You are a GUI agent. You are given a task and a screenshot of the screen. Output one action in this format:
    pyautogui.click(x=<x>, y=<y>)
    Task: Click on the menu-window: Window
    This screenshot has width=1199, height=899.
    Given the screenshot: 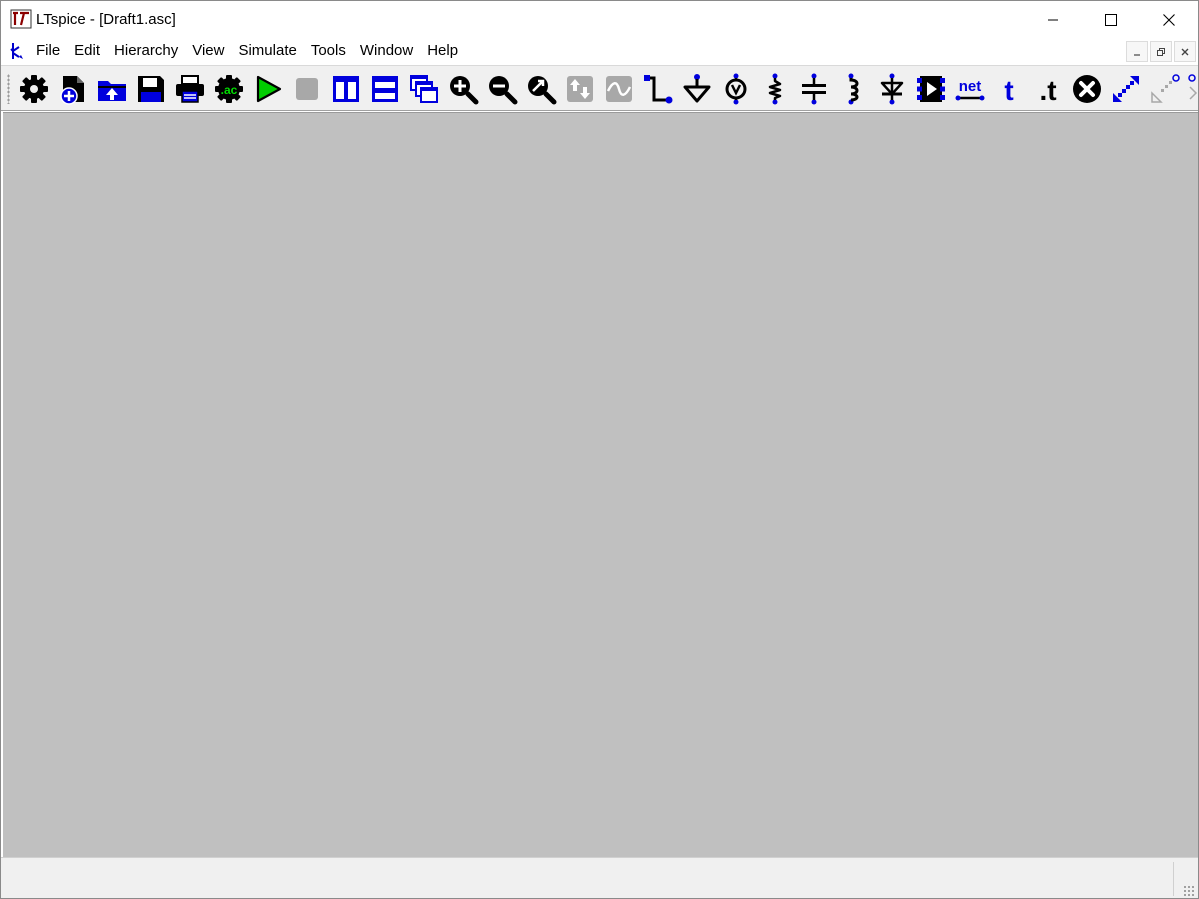 What is the action you would take?
    pyautogui.click(x=386, y=51)
    